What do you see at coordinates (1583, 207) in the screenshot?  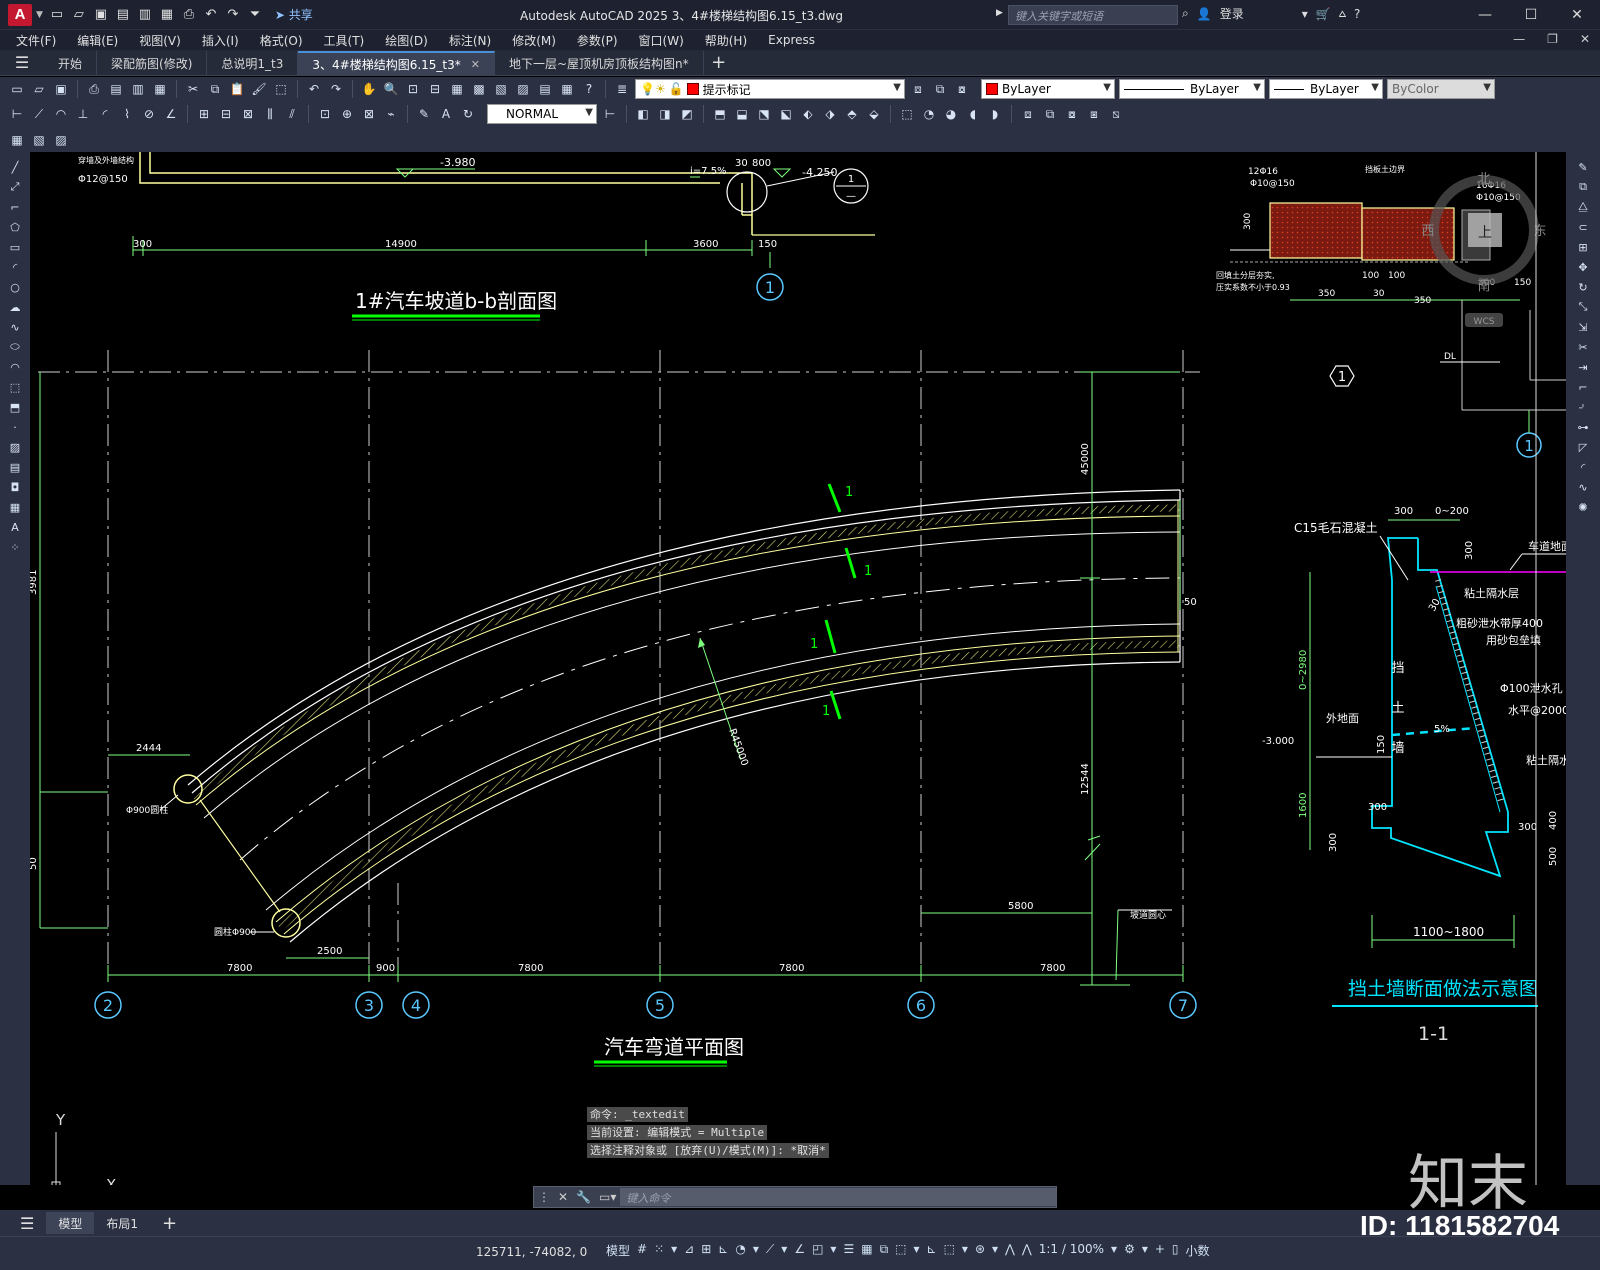 I see `mirror-icon: ⧋` at bounding box center [1583, 207].